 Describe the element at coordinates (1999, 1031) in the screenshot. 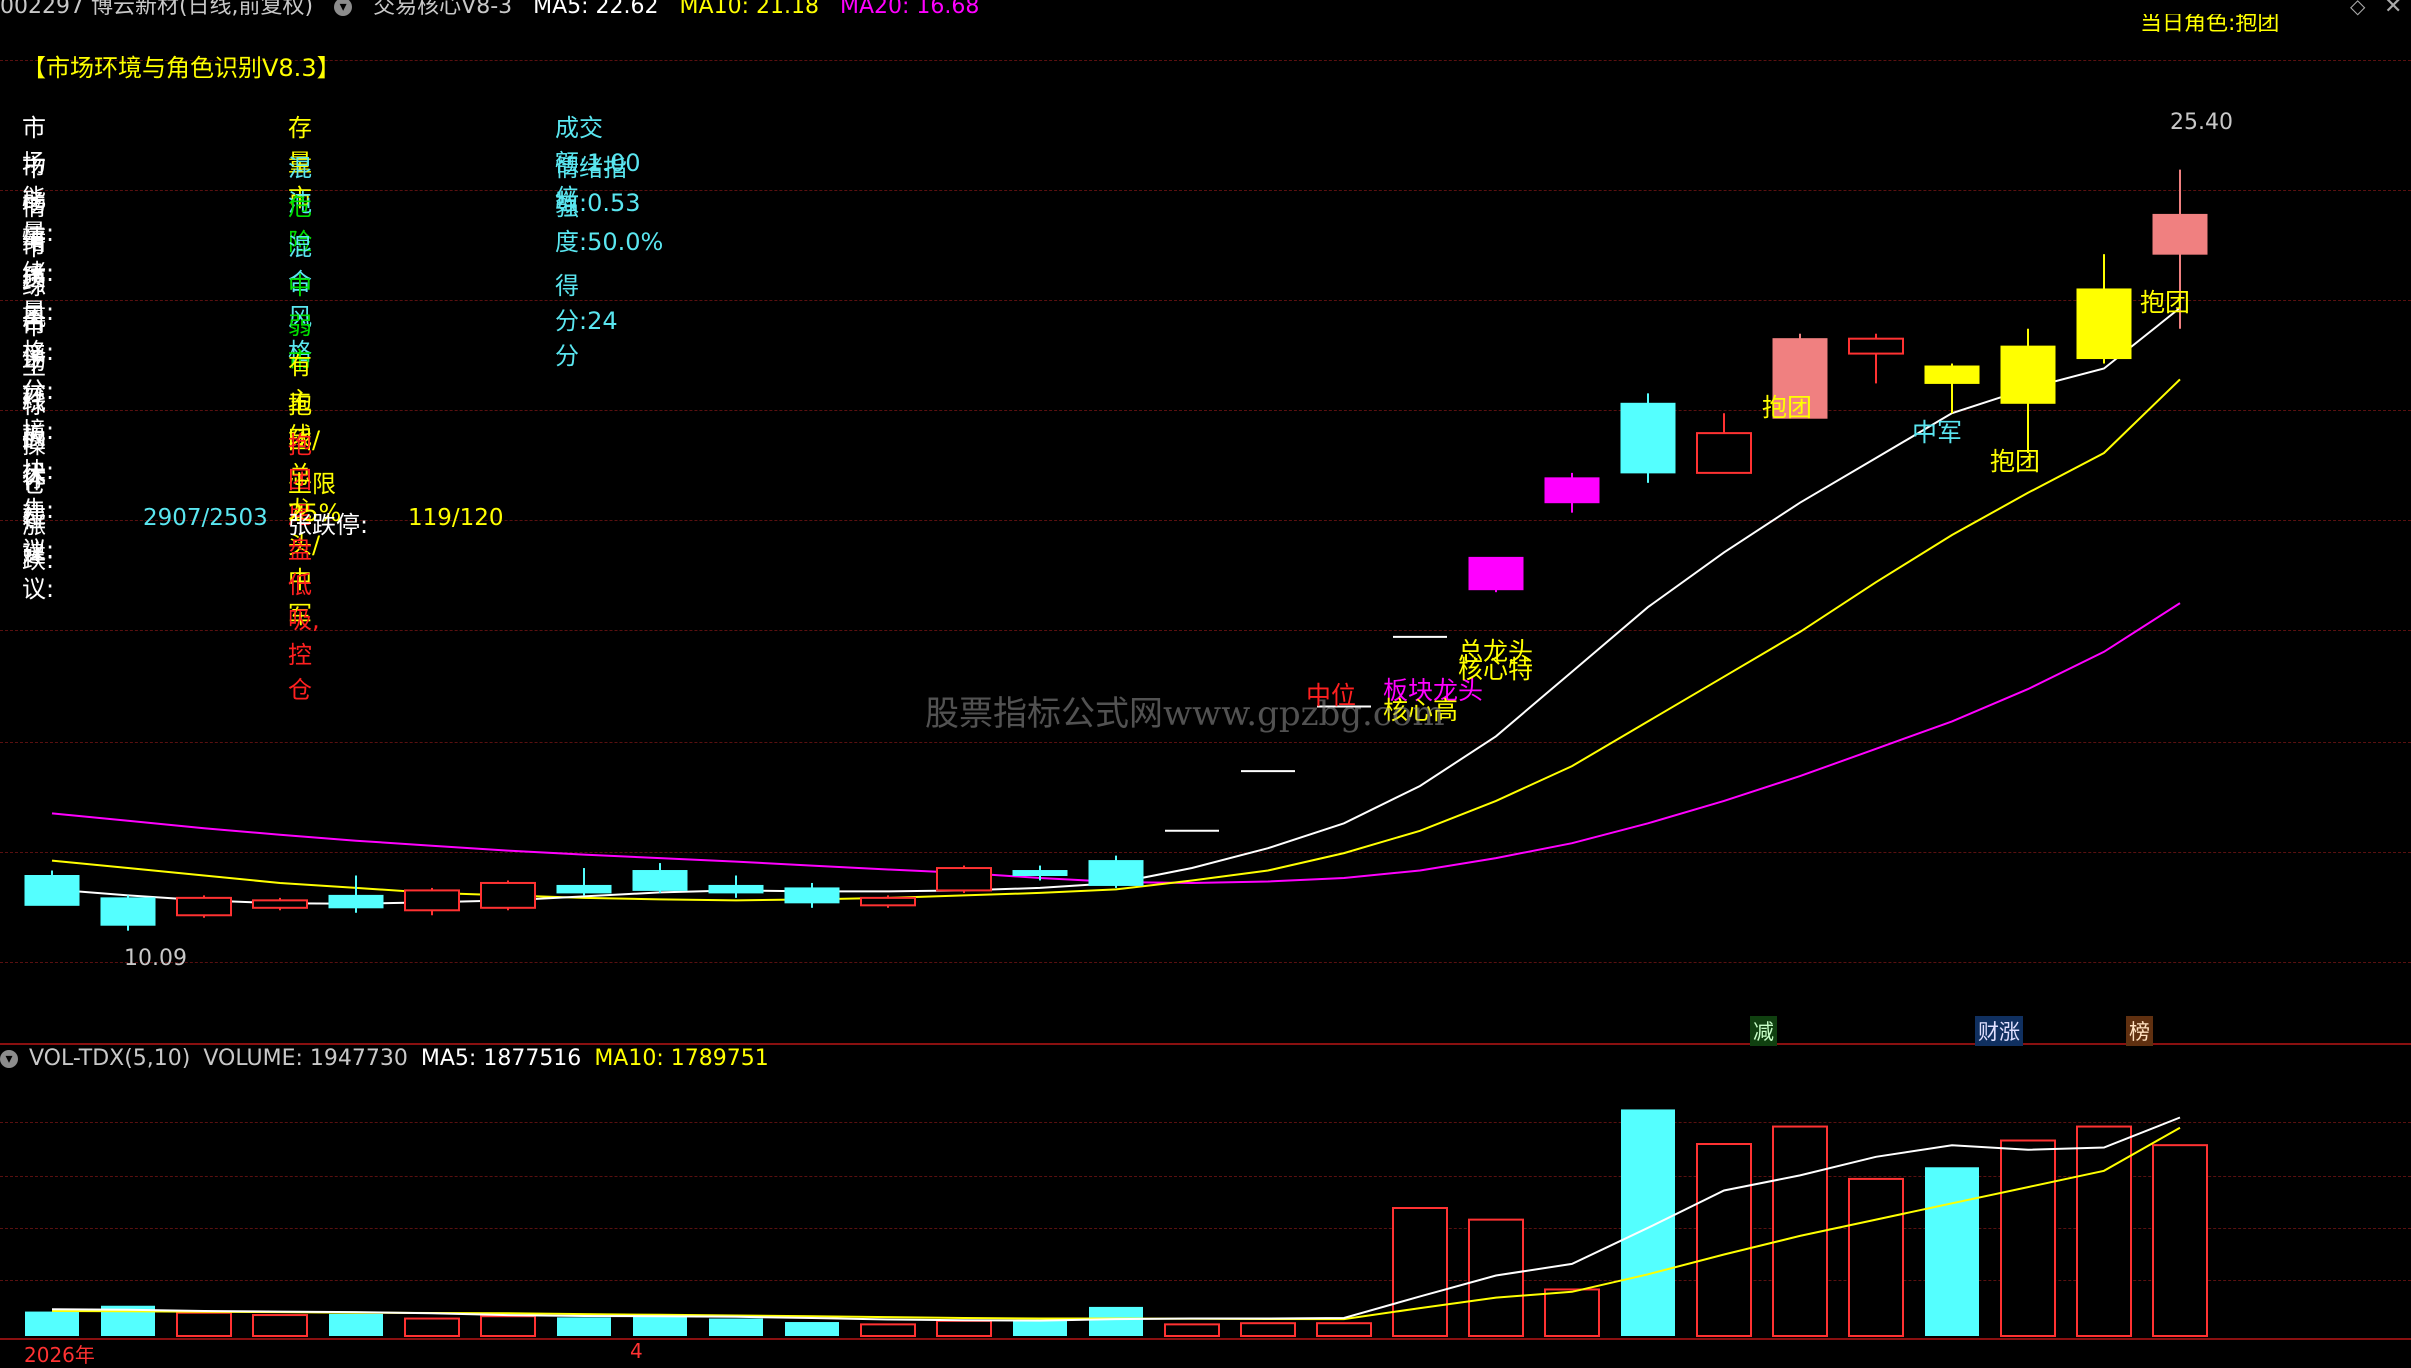

I see `marker-caizhang: 财涨` at that location.